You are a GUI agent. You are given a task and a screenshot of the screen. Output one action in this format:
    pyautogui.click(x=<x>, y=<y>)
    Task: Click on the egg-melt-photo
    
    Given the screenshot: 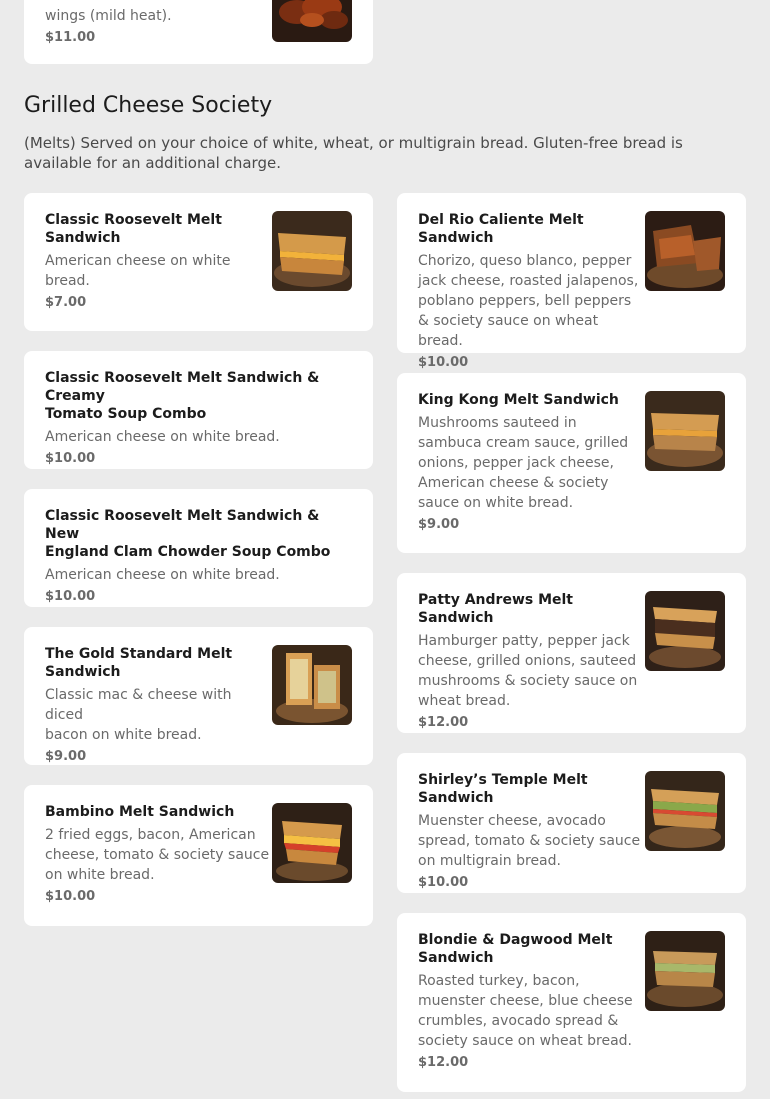 What is the action you would take?
    pyautogui.click(x=312, y=843)
    